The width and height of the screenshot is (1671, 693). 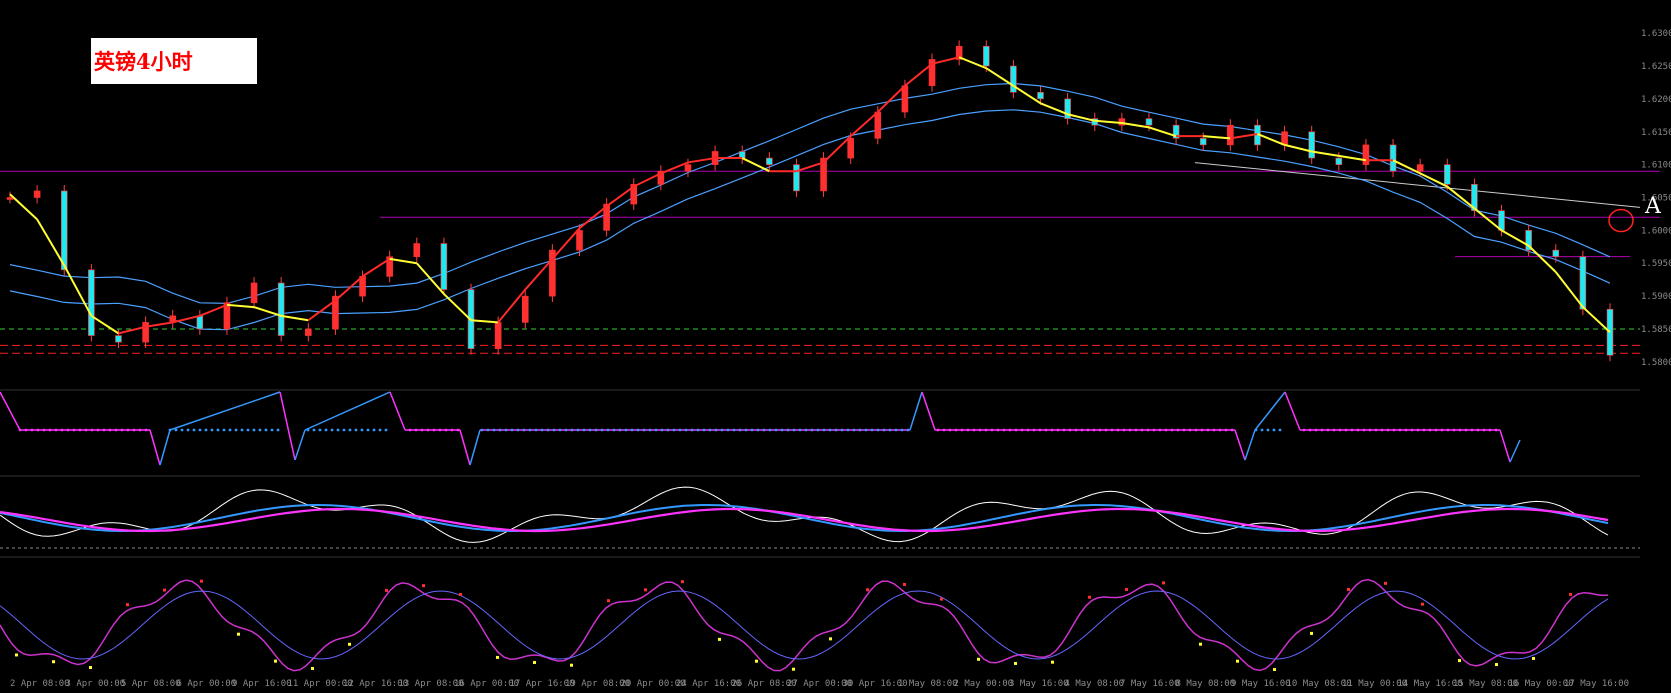 What do you see at coordinates (151, 684) in the screenshot?
I see `time-tick: 5 Apr 08:00` at bounding box center [151, 684].